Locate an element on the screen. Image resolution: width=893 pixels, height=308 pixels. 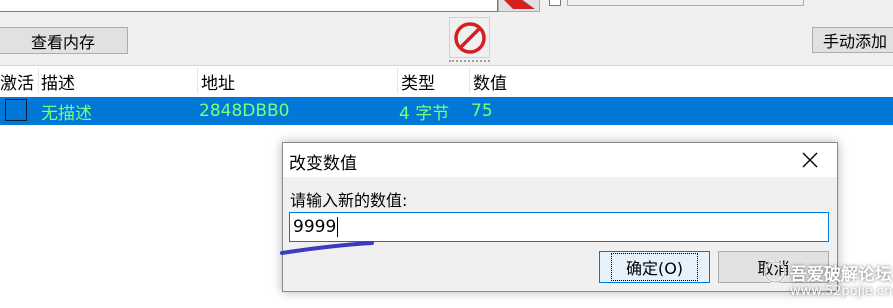
column-header-description: 描述 is located at coordinates (118, 81).